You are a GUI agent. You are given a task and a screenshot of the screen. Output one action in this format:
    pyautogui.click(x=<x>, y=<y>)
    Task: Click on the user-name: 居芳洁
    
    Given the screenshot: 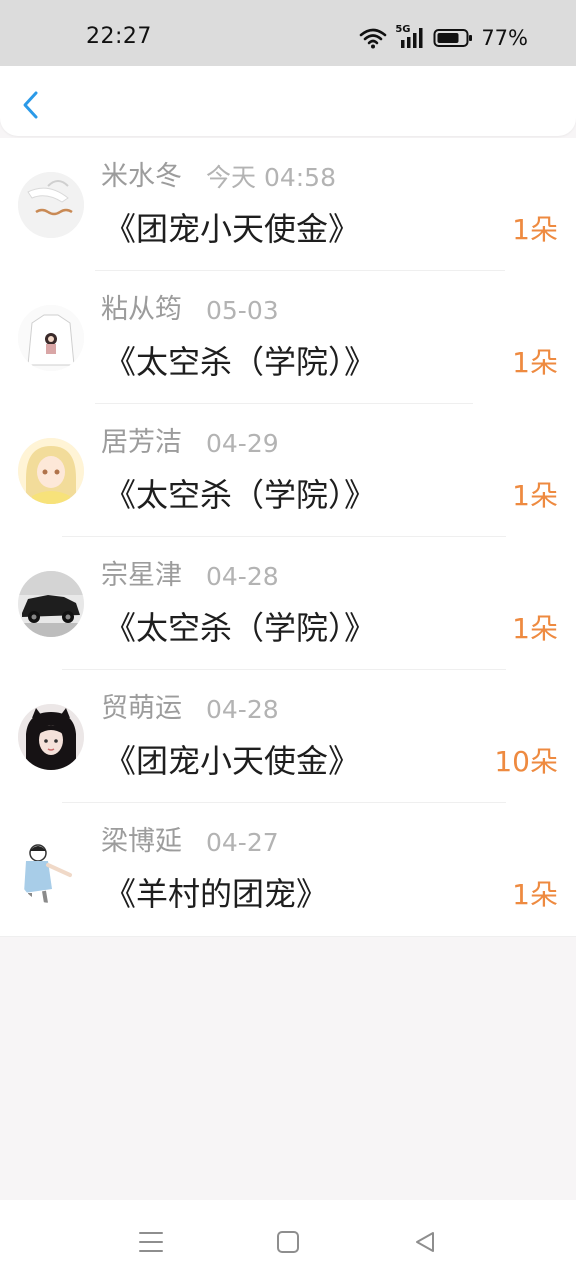 What is the action you would take?
    pyautogui.click(x=141, y=442)
    